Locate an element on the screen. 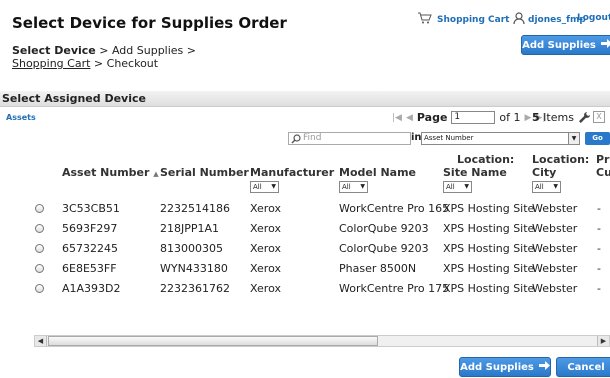 This screenshot has height=378, width=610. user-link: djones_fmp is located at coordinates (549, 20).